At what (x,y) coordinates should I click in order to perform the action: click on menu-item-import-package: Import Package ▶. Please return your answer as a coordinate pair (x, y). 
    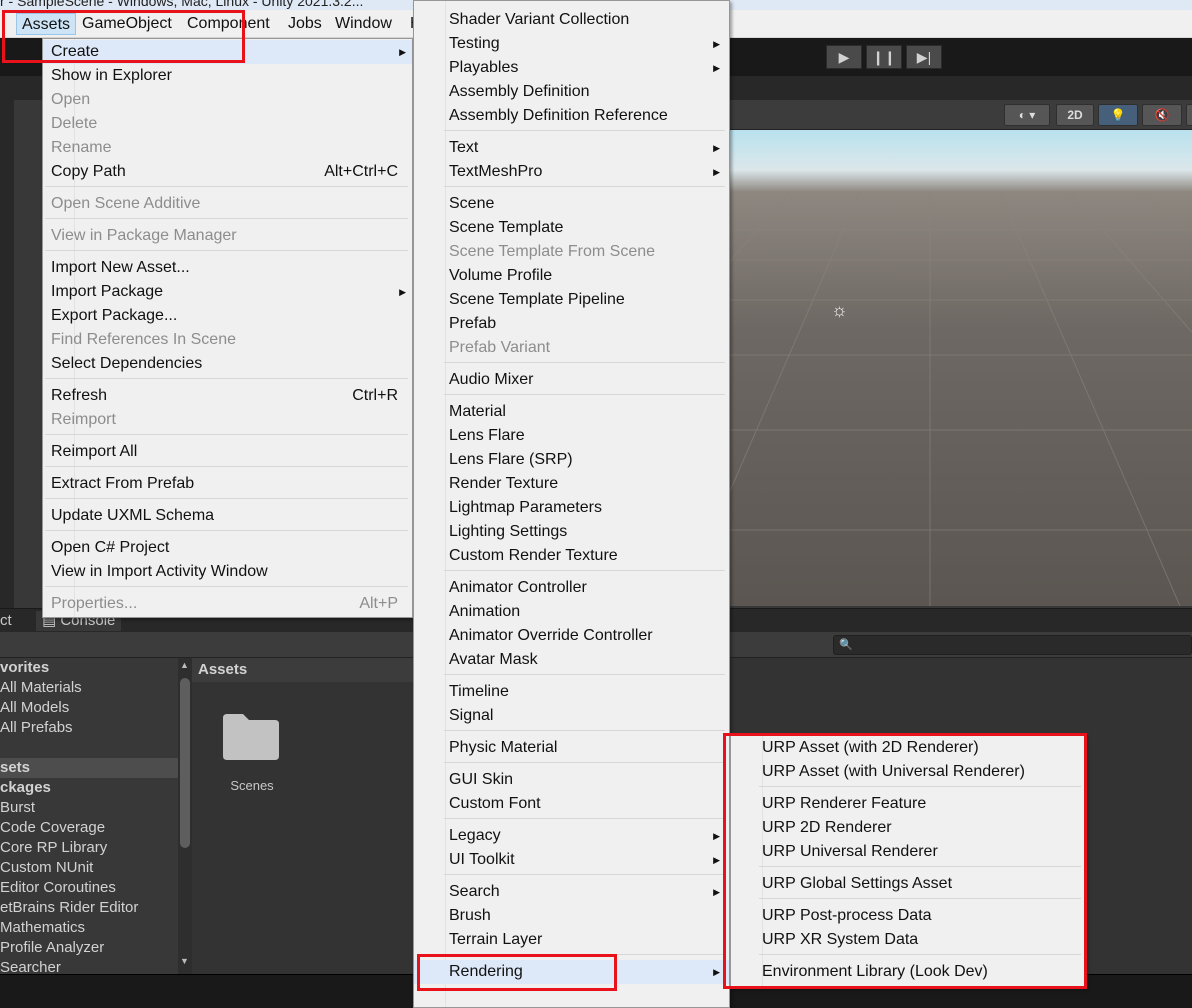
    Looking at the image, I should click on (227, 292).